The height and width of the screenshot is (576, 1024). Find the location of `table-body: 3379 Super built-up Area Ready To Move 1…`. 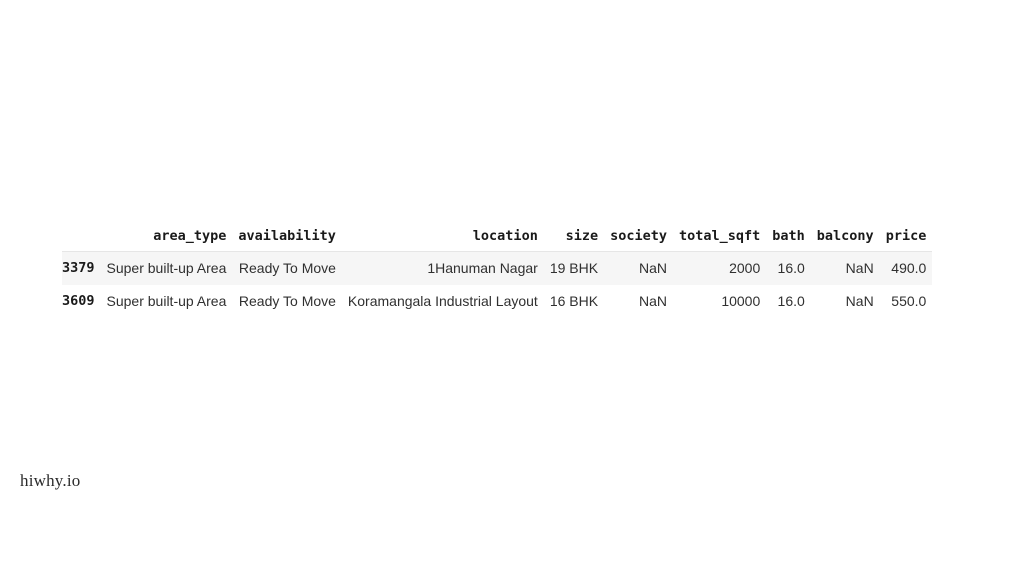

table-body: 3379 Super built-up Area Ready To Move 1… is located at coordinates (497, 284).